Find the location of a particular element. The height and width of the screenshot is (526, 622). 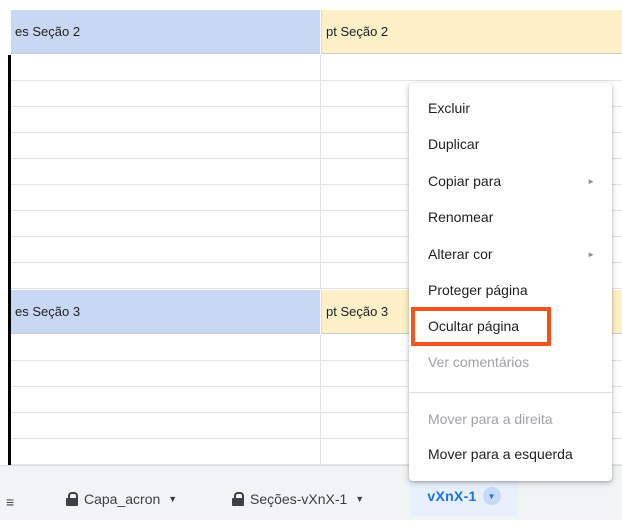

tab-vxnx-1: vXnX-1 ▼ is located at coordinates (464, 496).